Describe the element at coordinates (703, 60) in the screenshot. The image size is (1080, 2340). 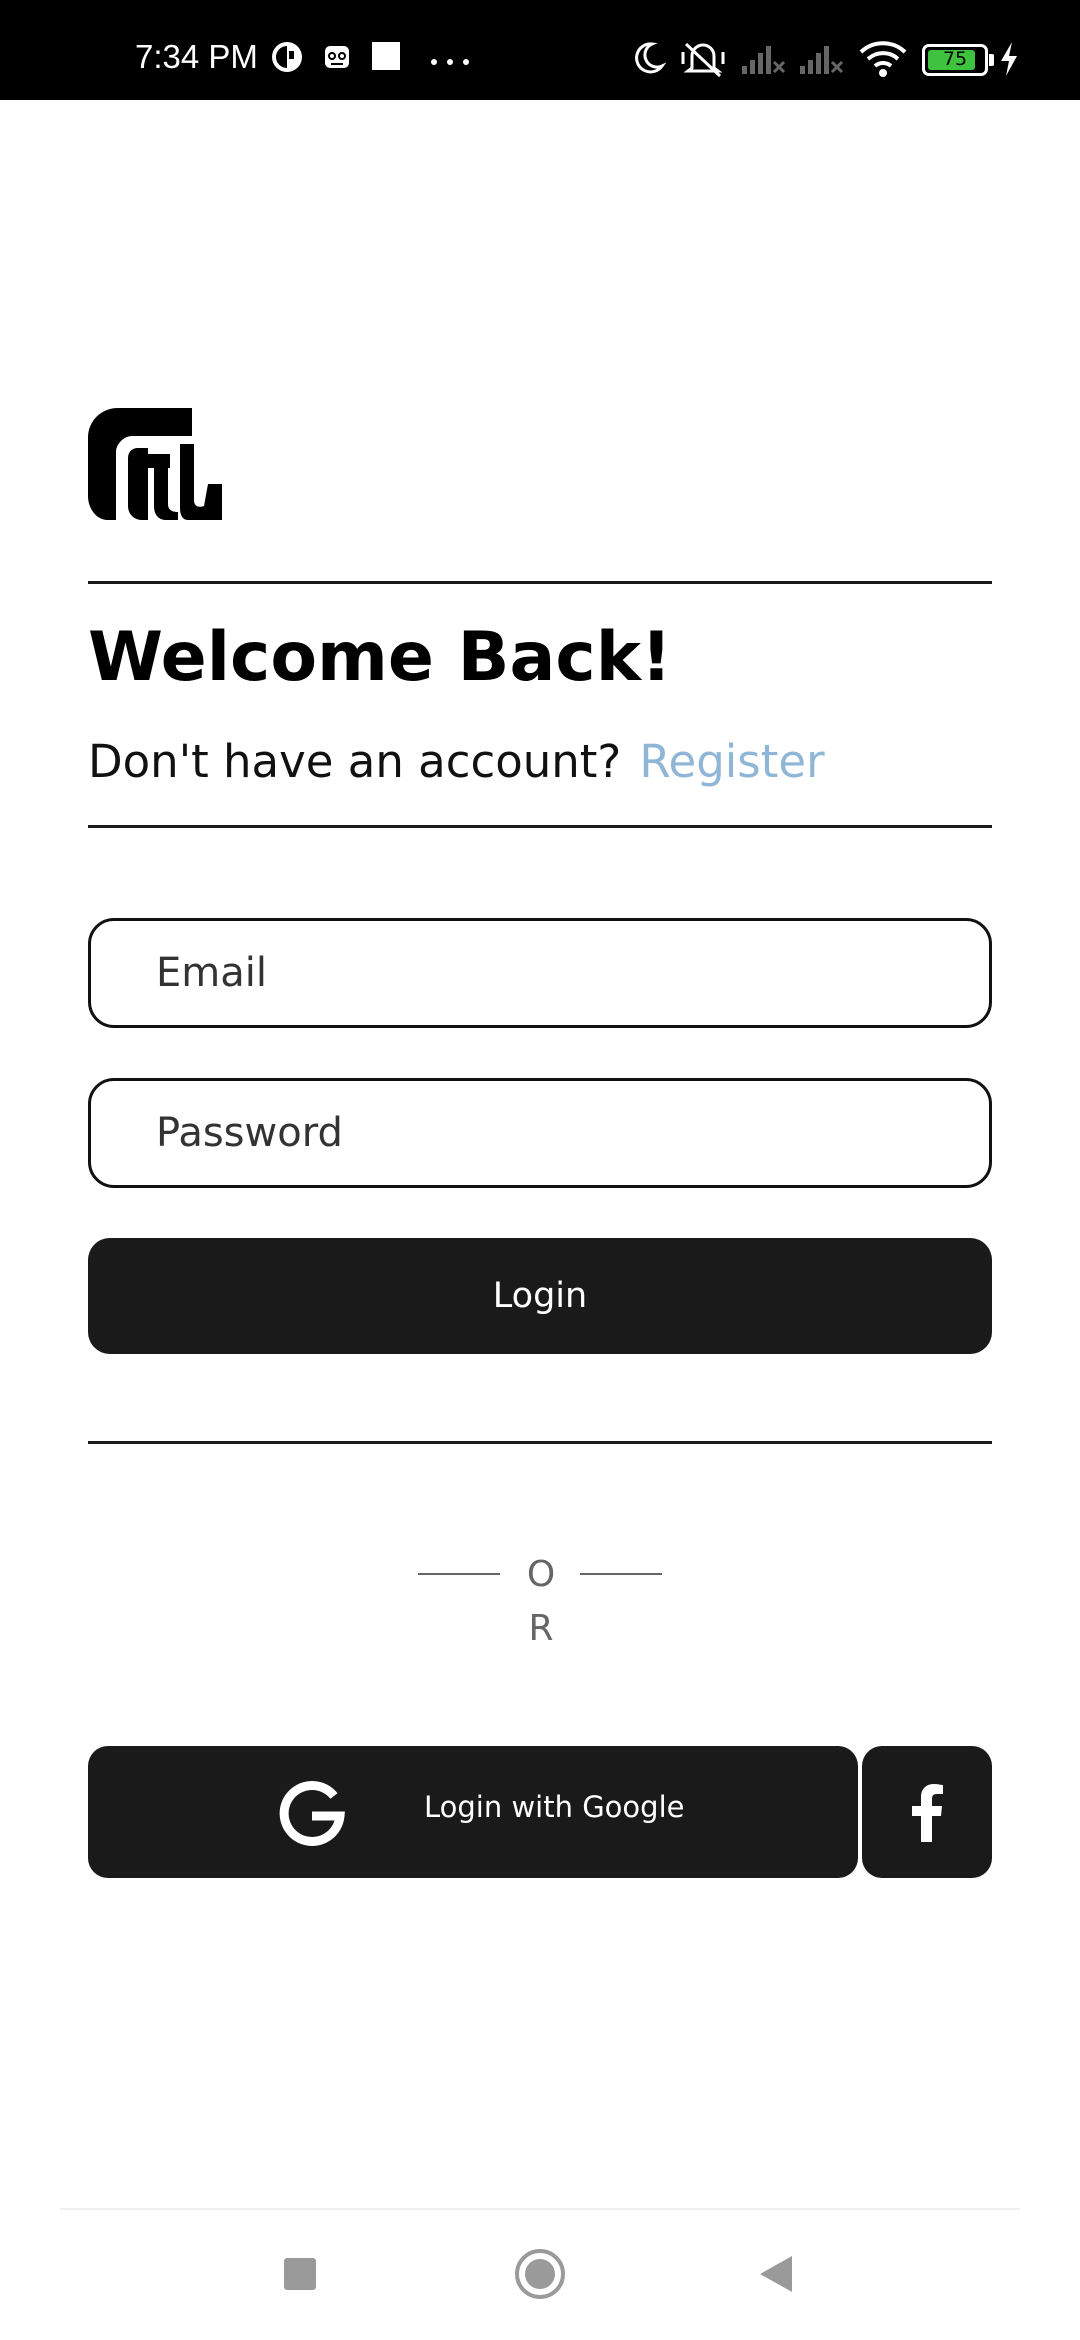
I see `mute-icon` at that location.